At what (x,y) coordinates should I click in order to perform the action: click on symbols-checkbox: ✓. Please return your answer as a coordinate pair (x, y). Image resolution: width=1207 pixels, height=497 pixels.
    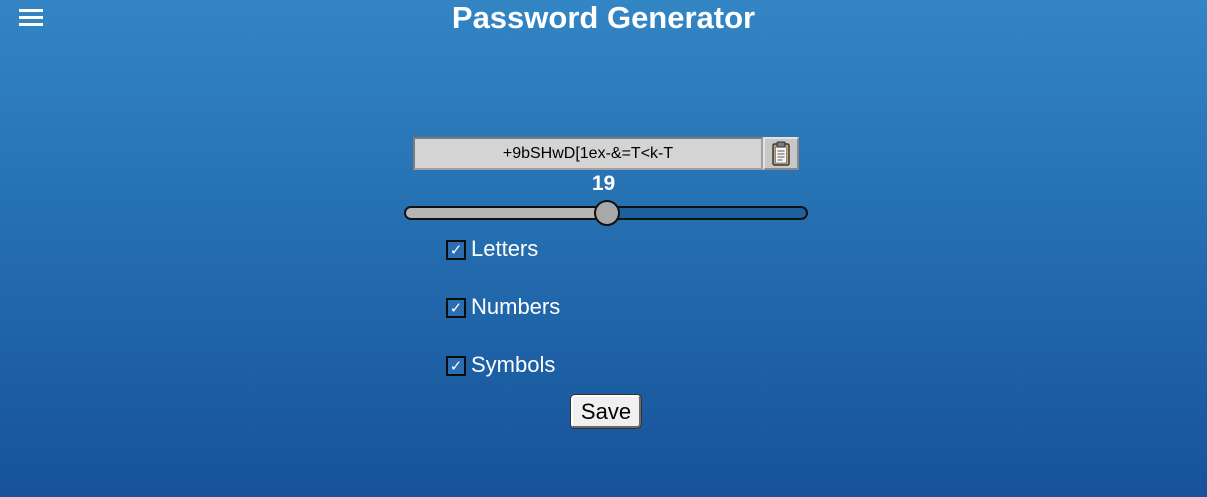
    Looking at the image, I should click on (456, 366).